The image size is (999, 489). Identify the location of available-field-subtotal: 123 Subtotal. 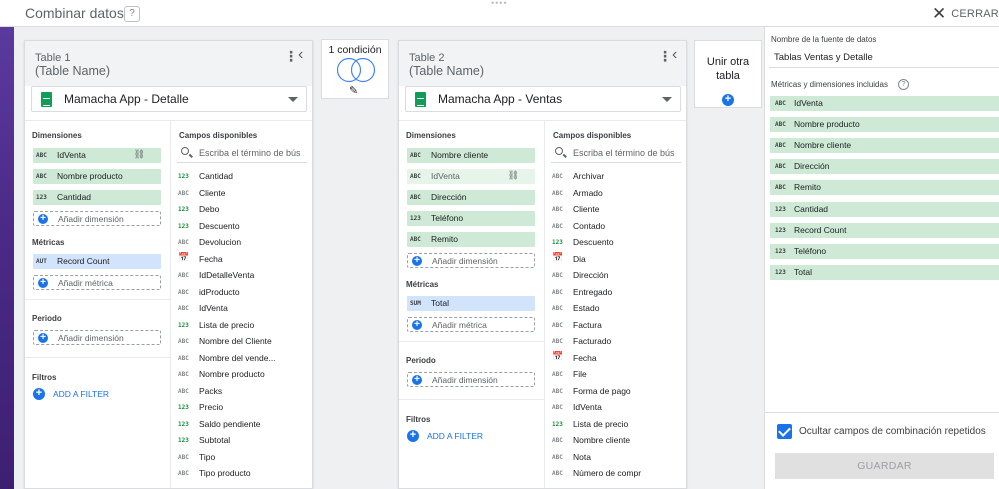
(242, 440).